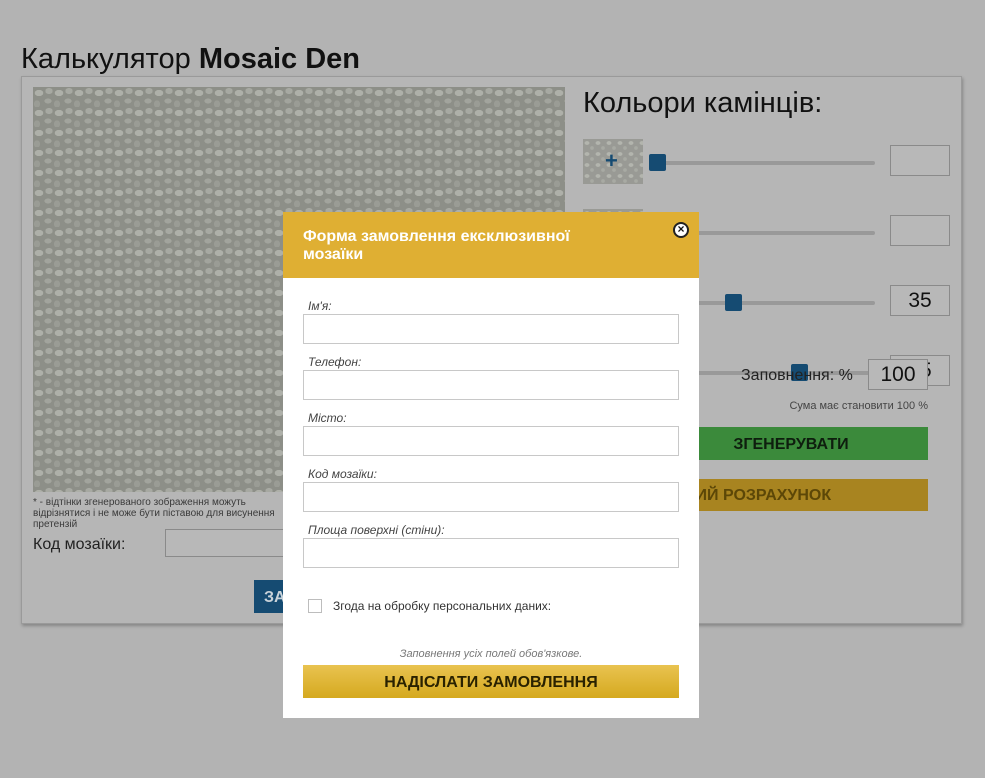 Image resolution: width=985 pixels, height=778 pixels. I want to click on color-row-1: +, so click(767, 162).